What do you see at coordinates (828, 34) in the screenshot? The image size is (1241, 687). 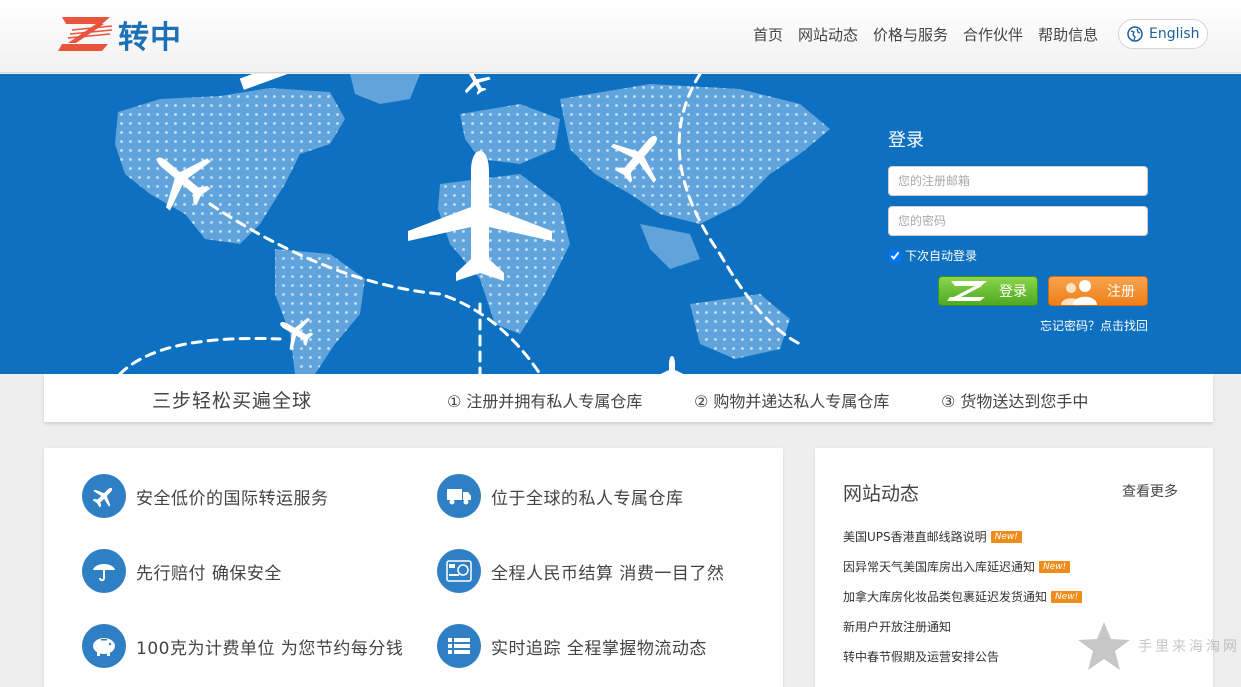 I see `nav-news: 网站动态` at bounding box center [828, 34].